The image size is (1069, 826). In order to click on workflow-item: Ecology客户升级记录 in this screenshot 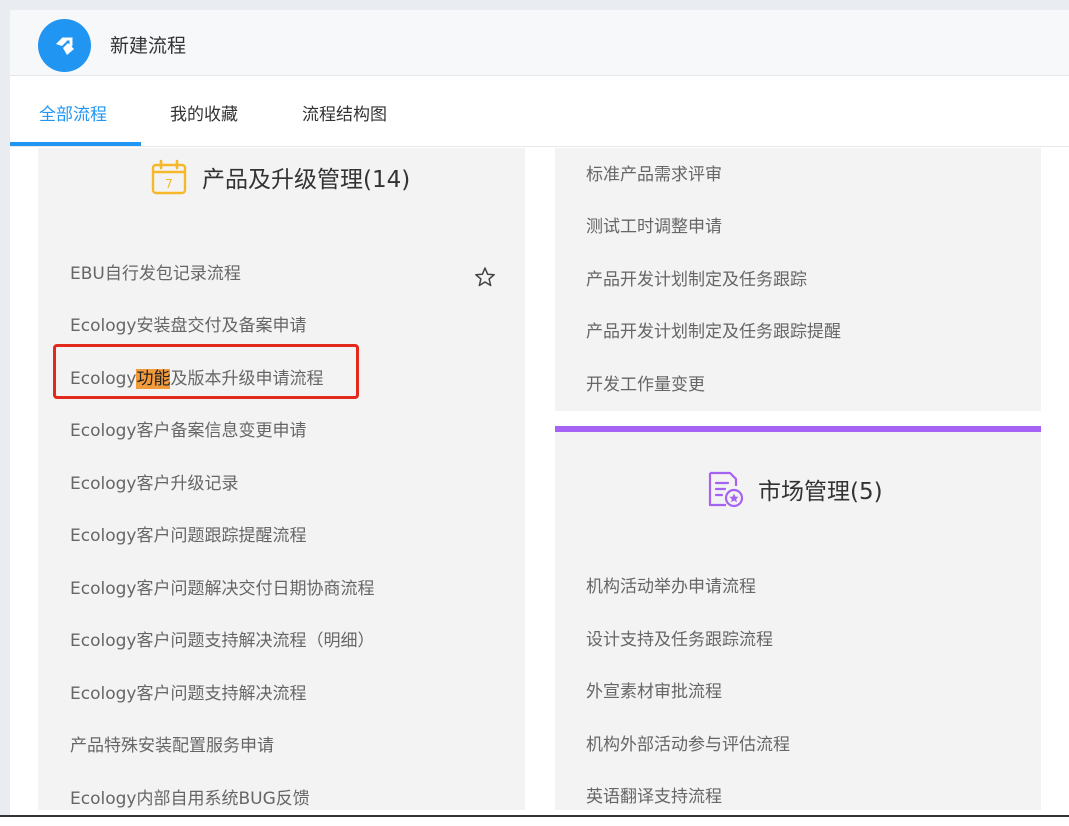, I will do `click(154, 481)`.